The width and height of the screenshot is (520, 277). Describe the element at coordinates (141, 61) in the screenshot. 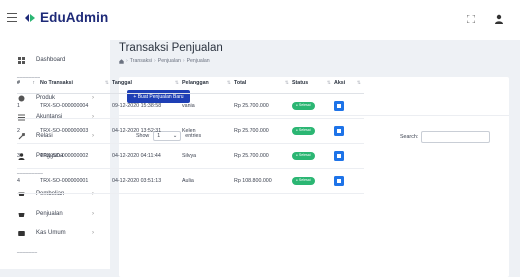

I see `breadcrumb-item: Transaksi` at that location.